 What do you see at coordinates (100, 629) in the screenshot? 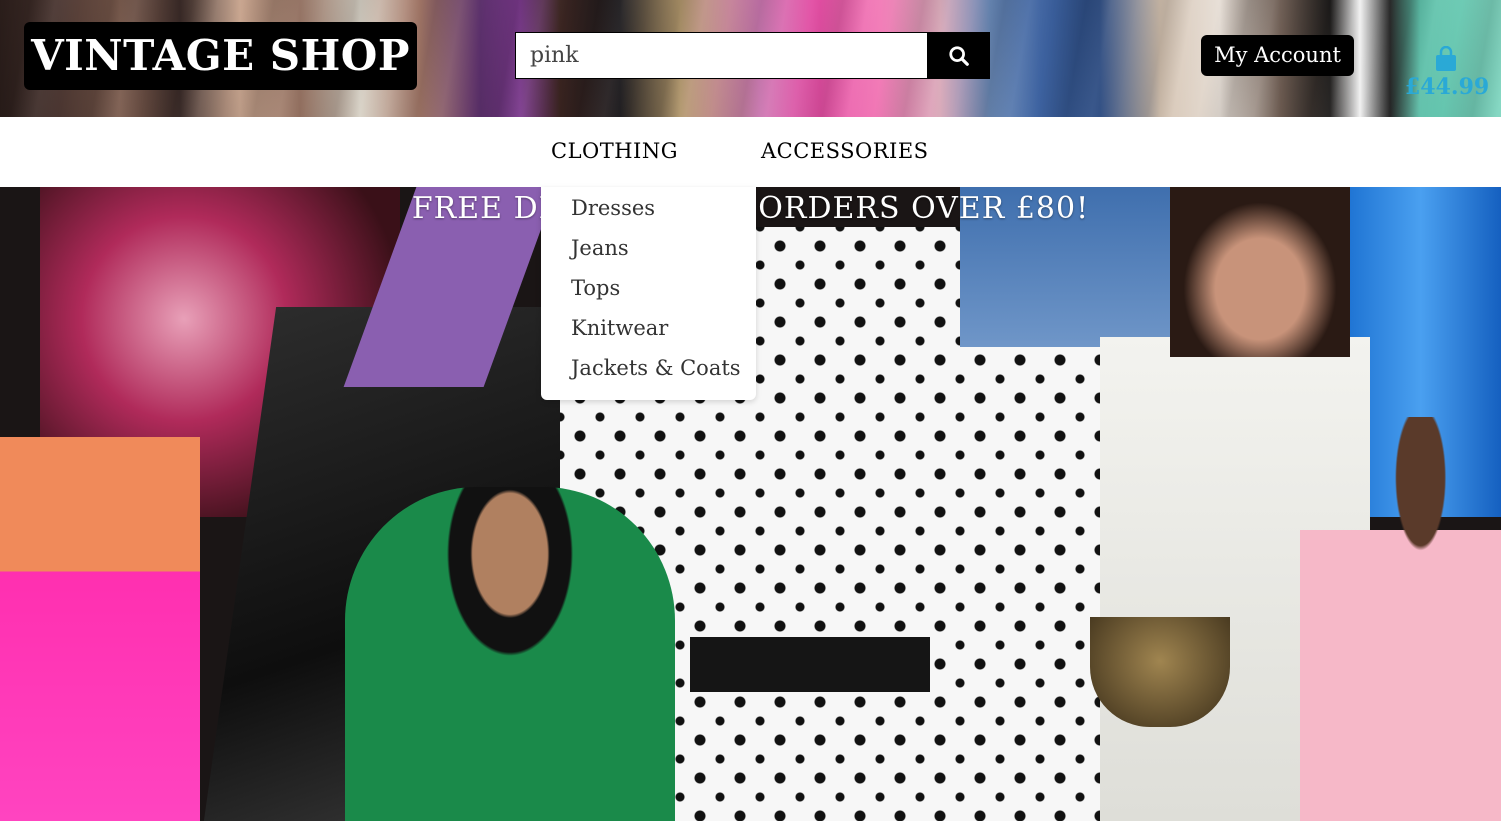
I see `hero-panel-pink-suit` at bounding box center [100, 629].